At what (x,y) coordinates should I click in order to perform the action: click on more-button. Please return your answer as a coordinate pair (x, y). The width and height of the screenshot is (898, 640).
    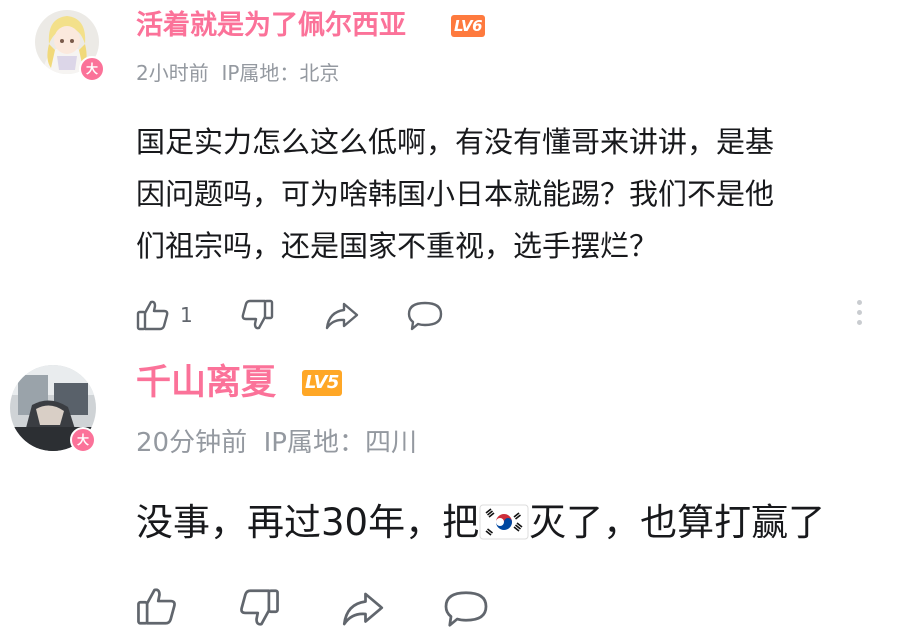
    Looking at the image, I should click on (860, 315).